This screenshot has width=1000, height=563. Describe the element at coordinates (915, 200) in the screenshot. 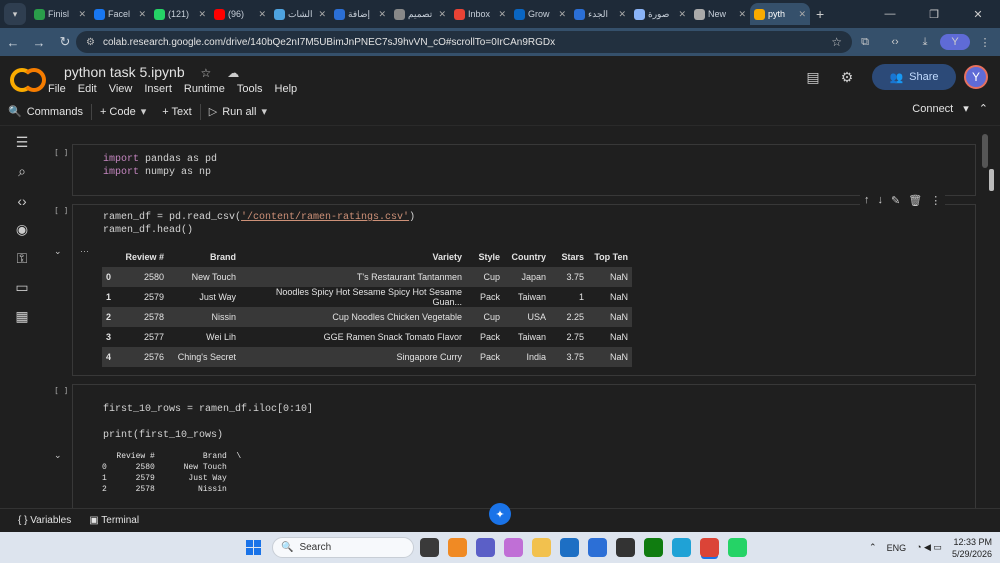

I see `delete-trash-icon: 🗑` at that location.